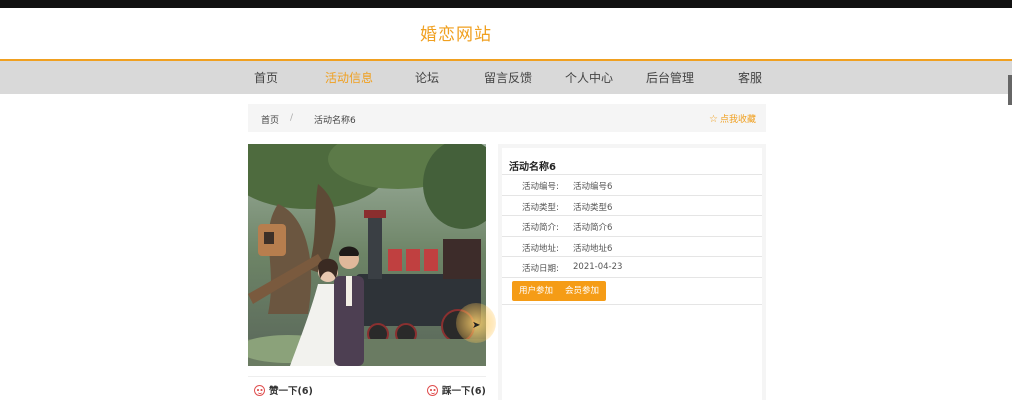  What do you see at coordinates (540, 249) in the screenshot?
I see `info-label: 活动地址:` at bounding box center [540, 249].